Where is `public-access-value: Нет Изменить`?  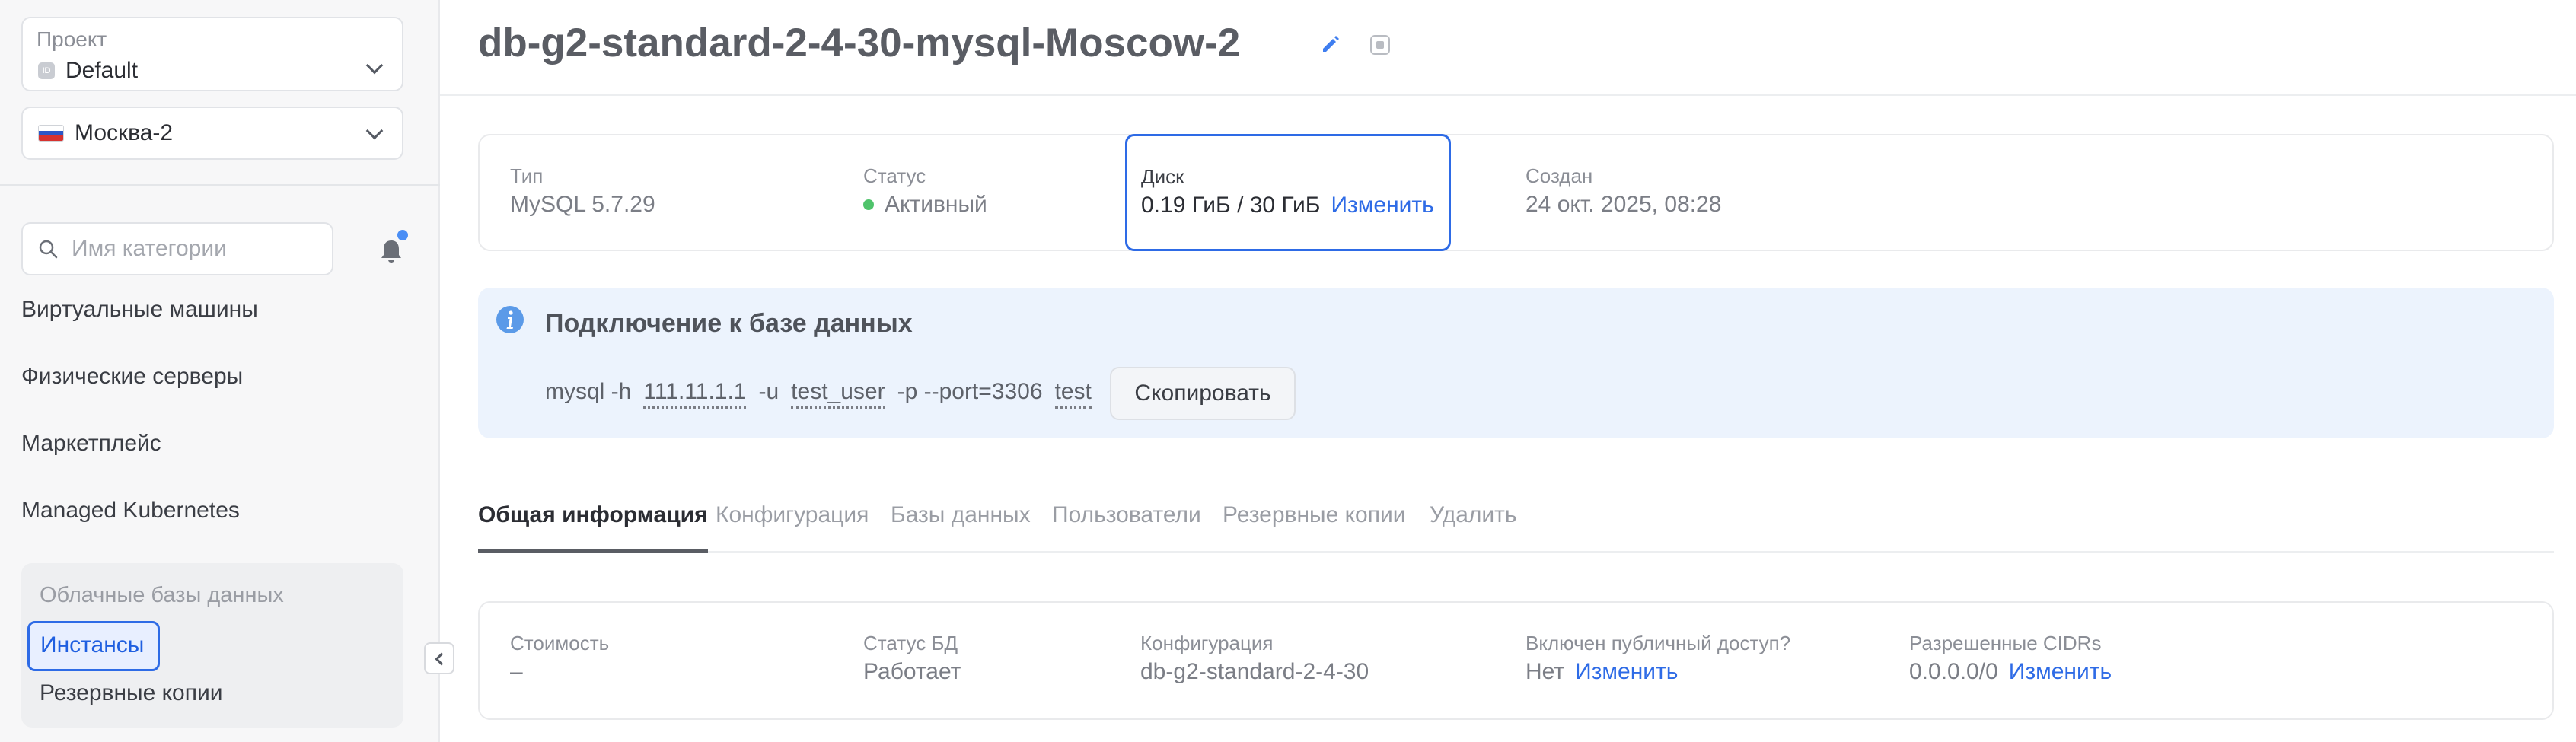
public-access-value: Нет Изменить is located at coordinates (1602, 672).